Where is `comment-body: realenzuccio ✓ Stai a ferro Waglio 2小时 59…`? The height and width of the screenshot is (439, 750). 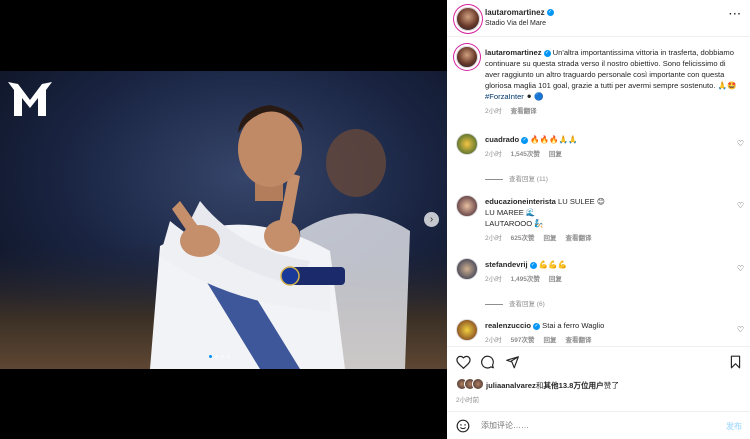
comment-body: realenzuccio ✓ Stai a ferro Waglio 2小时 59… is located at coordinates (611, 333).